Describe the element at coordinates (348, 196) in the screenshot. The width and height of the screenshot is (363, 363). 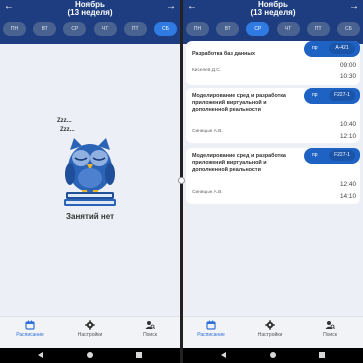
I see `lesson-end-time: 14:10` at that location.